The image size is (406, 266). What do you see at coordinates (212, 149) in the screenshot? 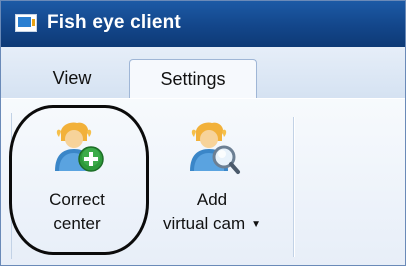
I see `user-search-icon` at bounding box center [212, 149].